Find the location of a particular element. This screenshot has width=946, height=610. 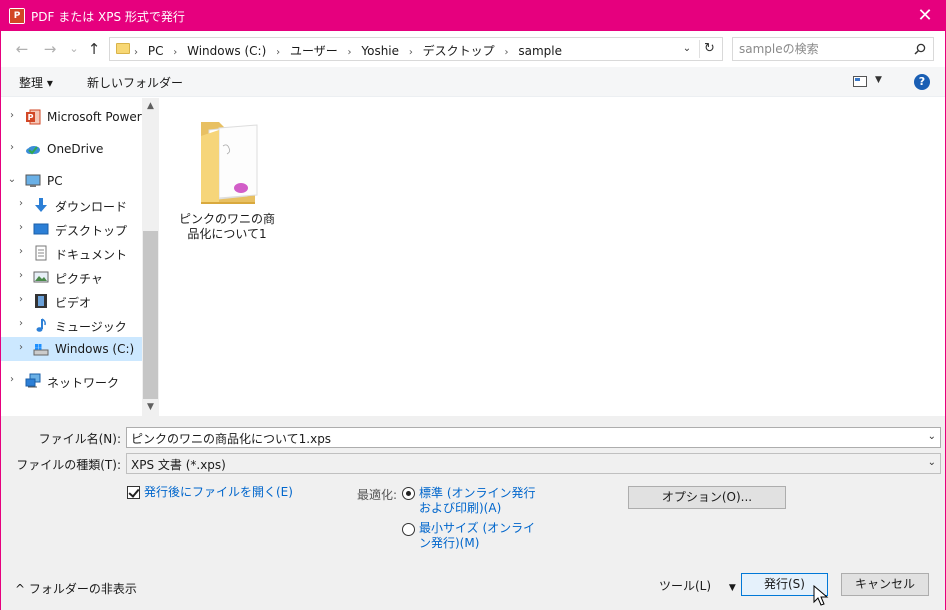

collapse-chevron-icon: ⌄ is located at coordinates (12, 179).